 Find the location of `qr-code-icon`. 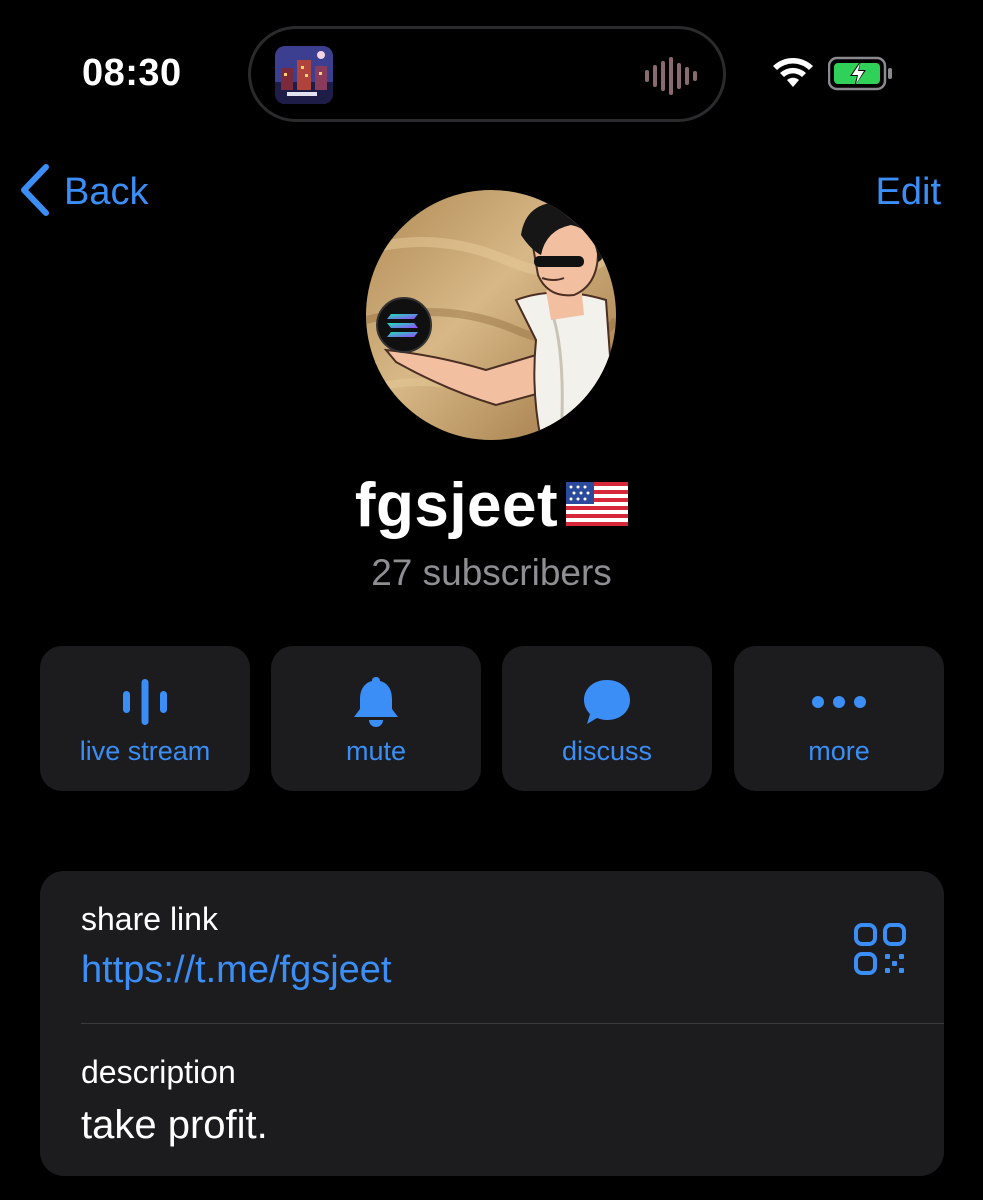

qr-code-icon is located at coordinates (880, 949).